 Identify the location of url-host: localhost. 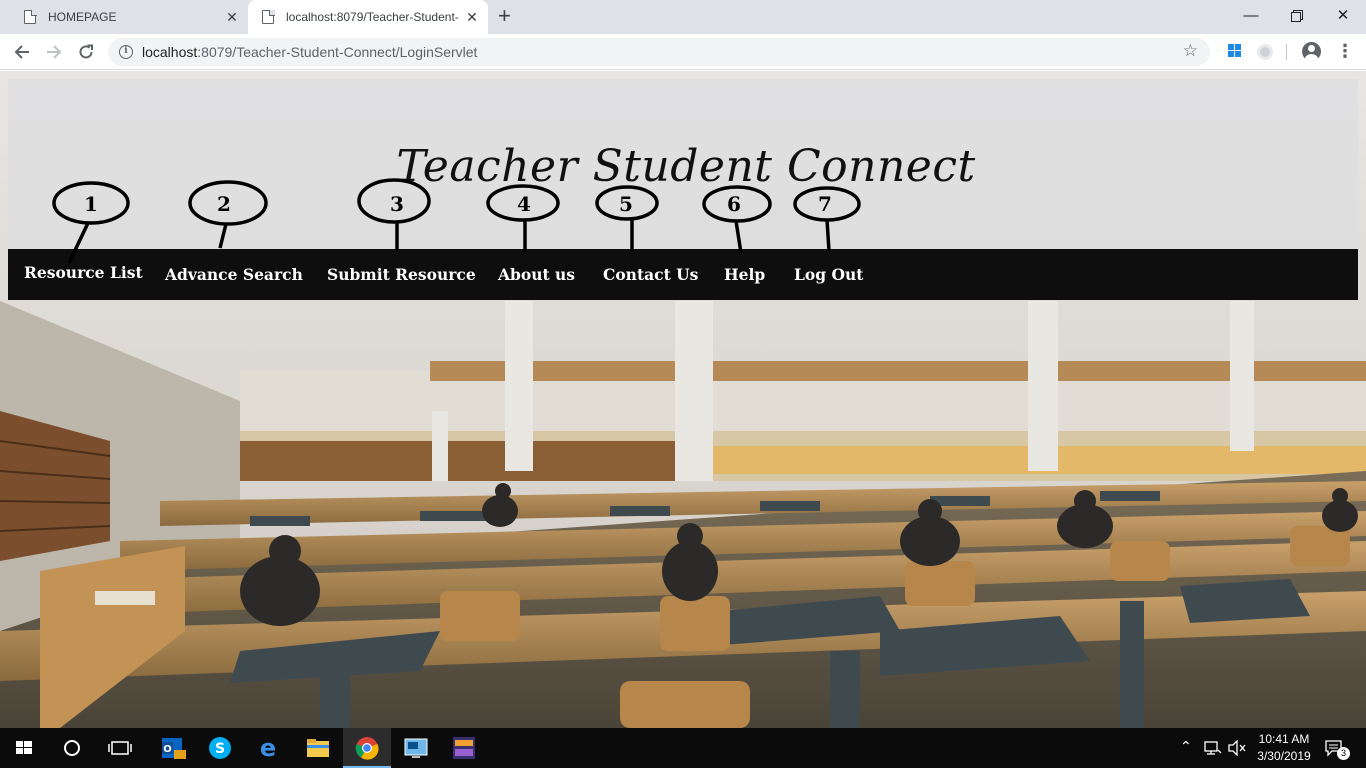
(170, 52).